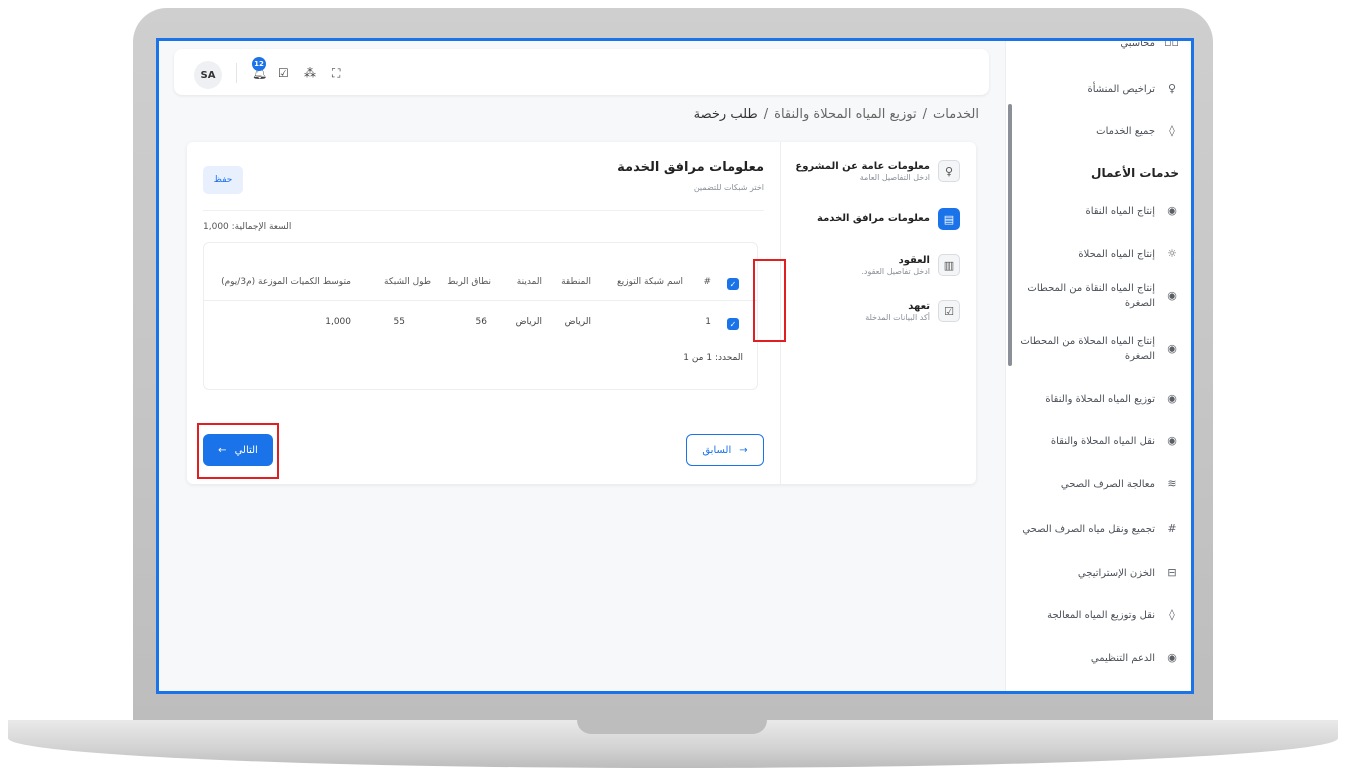  Describe the element at coordinates (208, 75) in the screenshot. I see `avatar: SA` at that location.